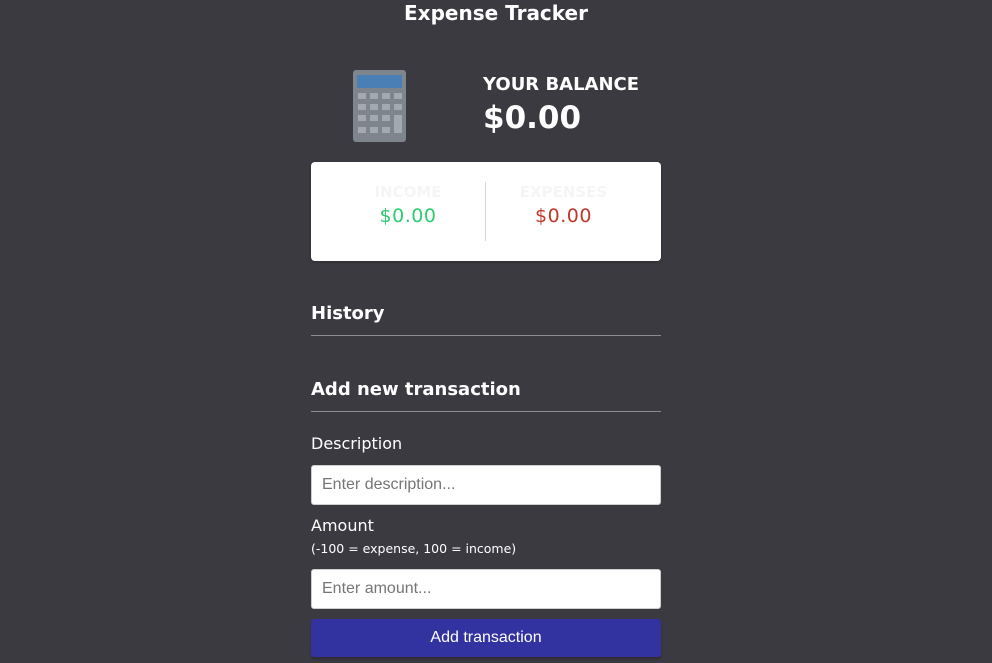 The width and height of the screenshot is (992, 663). Describe the element at coordinates (563, 192) in the screenshot. I see `expense-label: EXPENSES` at that location.